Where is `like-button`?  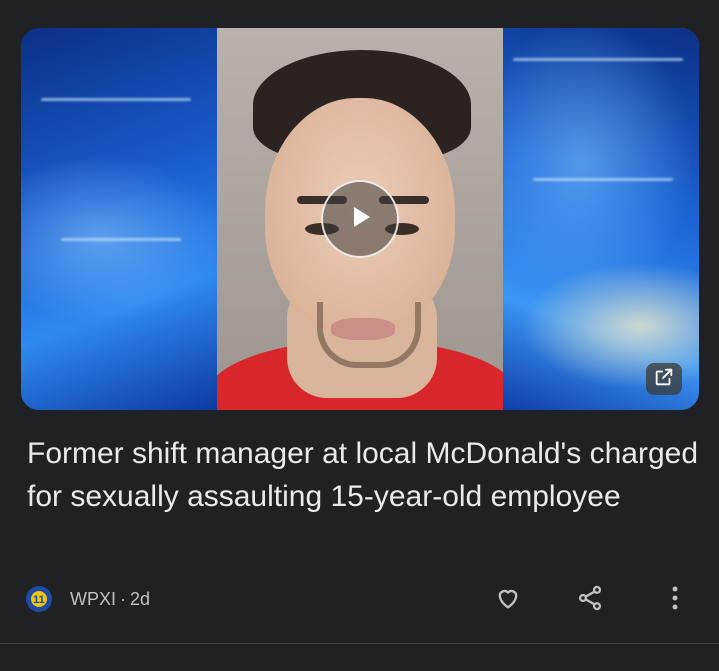 like-button is located at coordinates (508, 600).